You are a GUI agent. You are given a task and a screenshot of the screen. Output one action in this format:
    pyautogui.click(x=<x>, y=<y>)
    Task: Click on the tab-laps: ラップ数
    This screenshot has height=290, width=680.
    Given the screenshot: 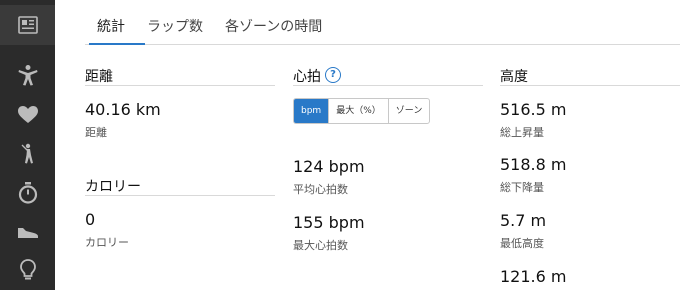 What is the action you would take?
    pyautogui.click(x=175, y=26)
    